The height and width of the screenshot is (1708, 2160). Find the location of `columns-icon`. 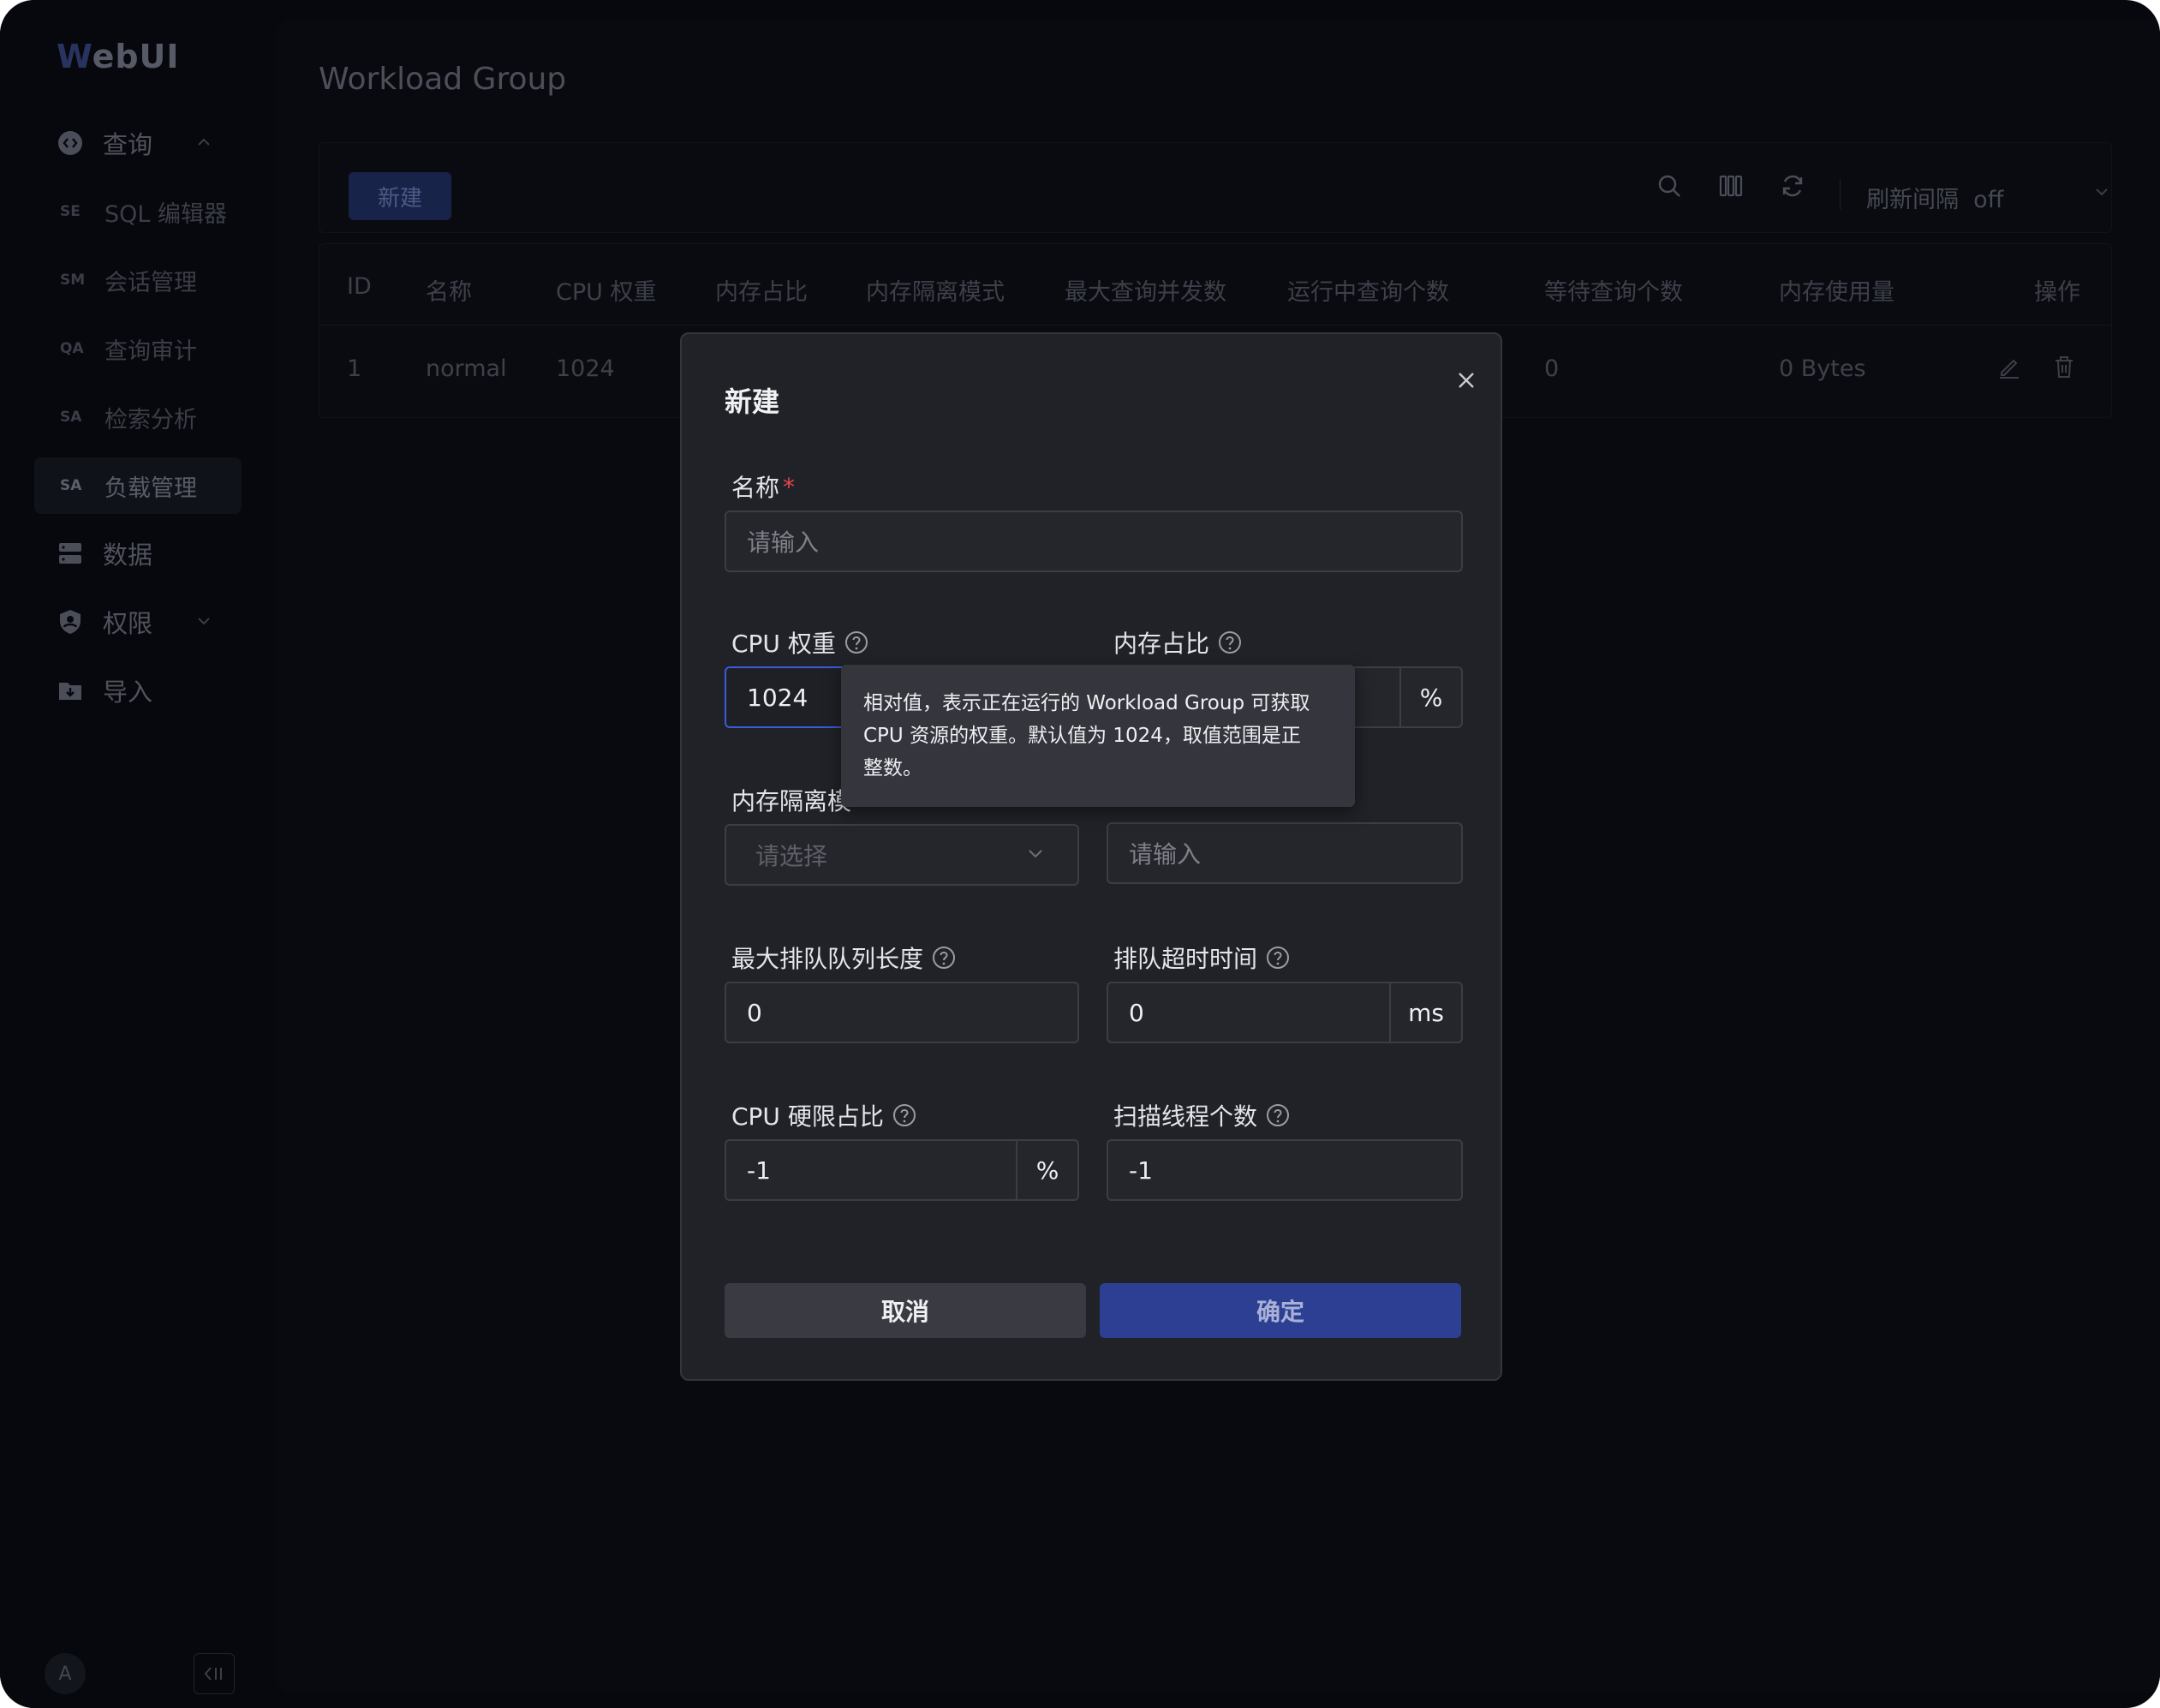

columns-icon is located at coordinates (1731, 186).